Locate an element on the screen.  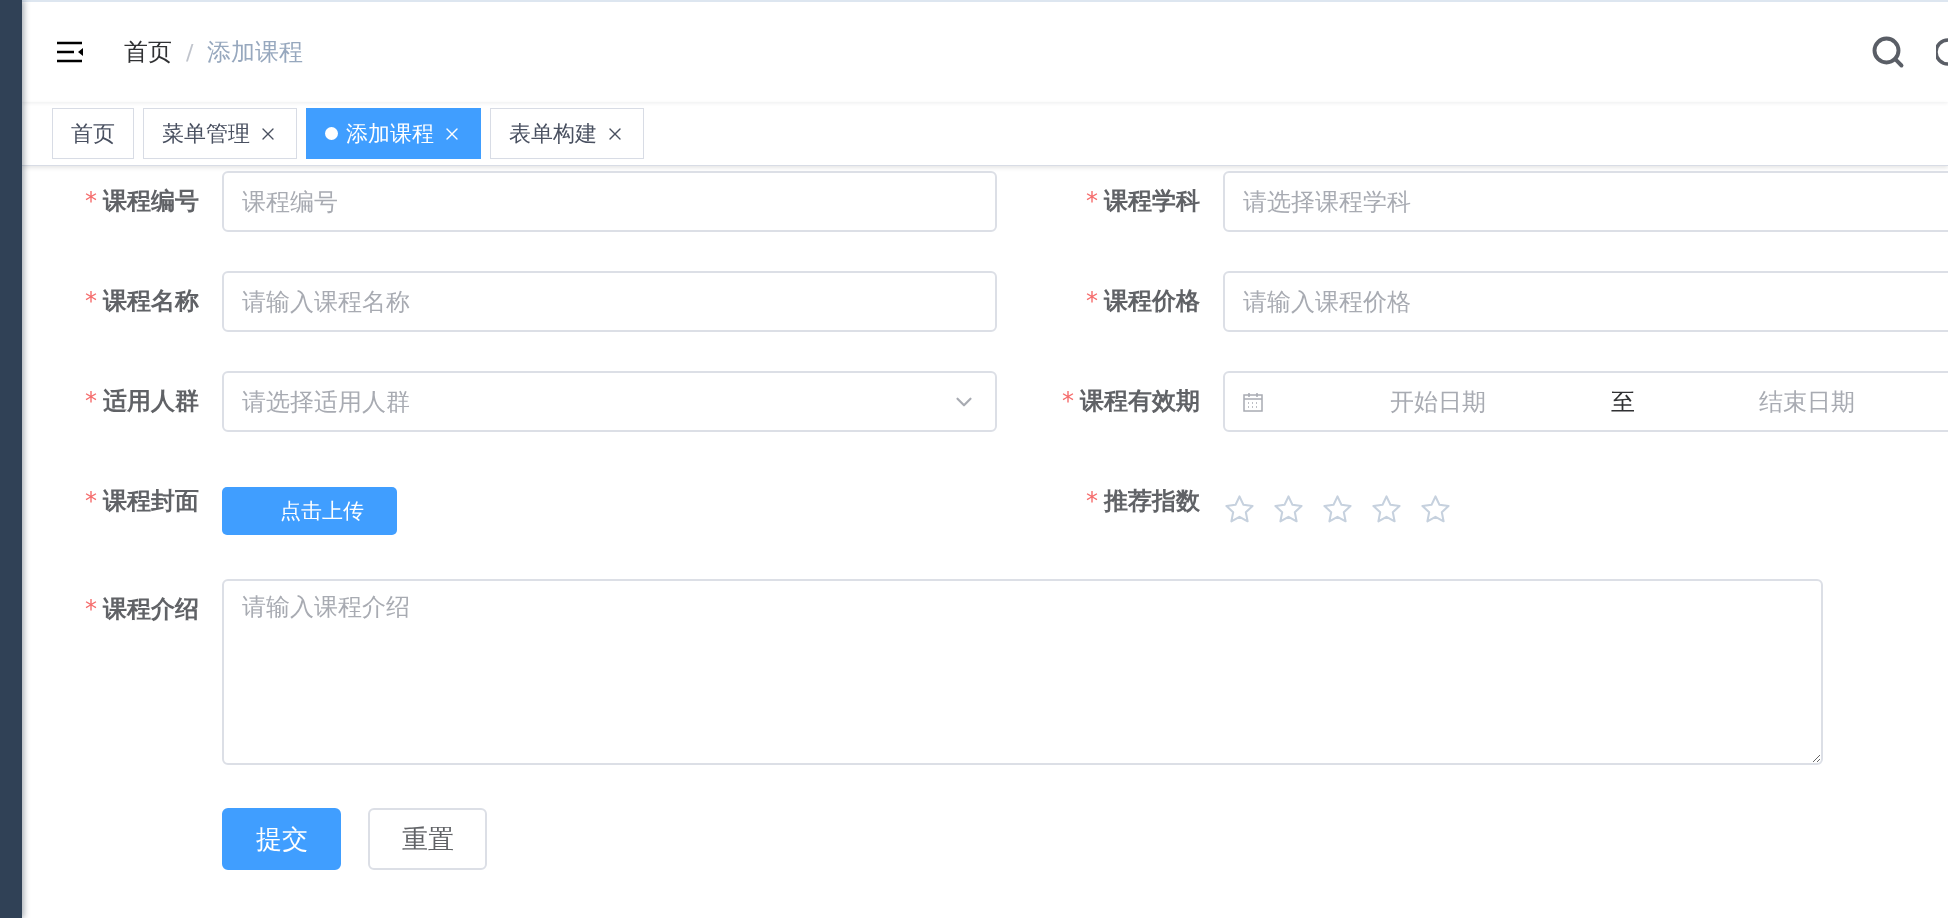
tag-label: 首页 is located at coordinates (93, 133).